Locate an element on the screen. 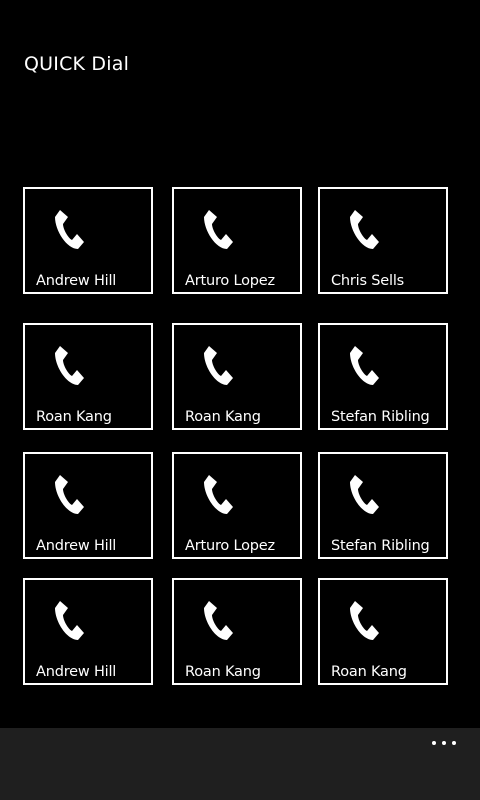  app-title: QUICK Dial is located at coordinates (77, 64).